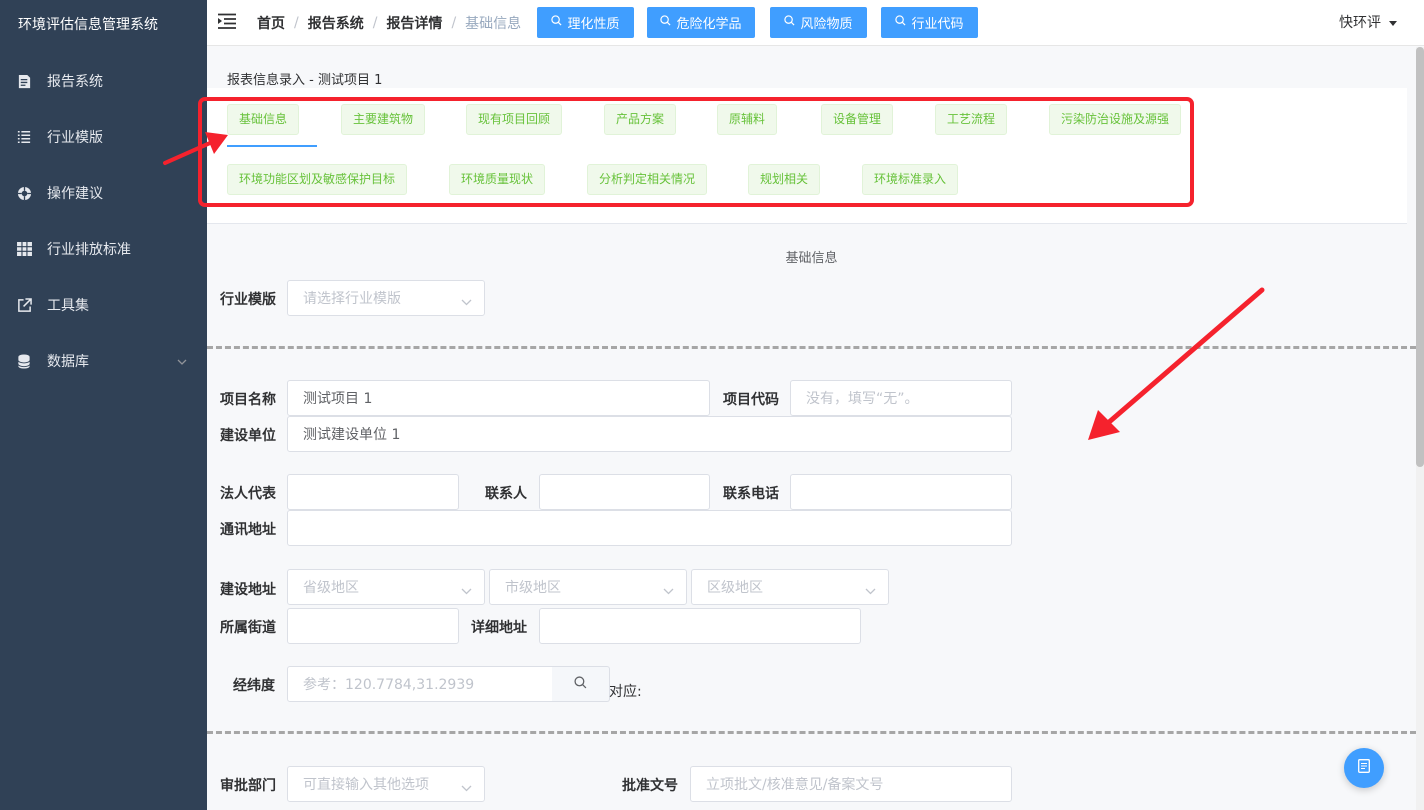 The height and width of the screenshot is (810, 1424). Describe the element at coordinates (89, 250) in the screenshot. I see `sidebar-item-label: 行业排放标准` at that location.